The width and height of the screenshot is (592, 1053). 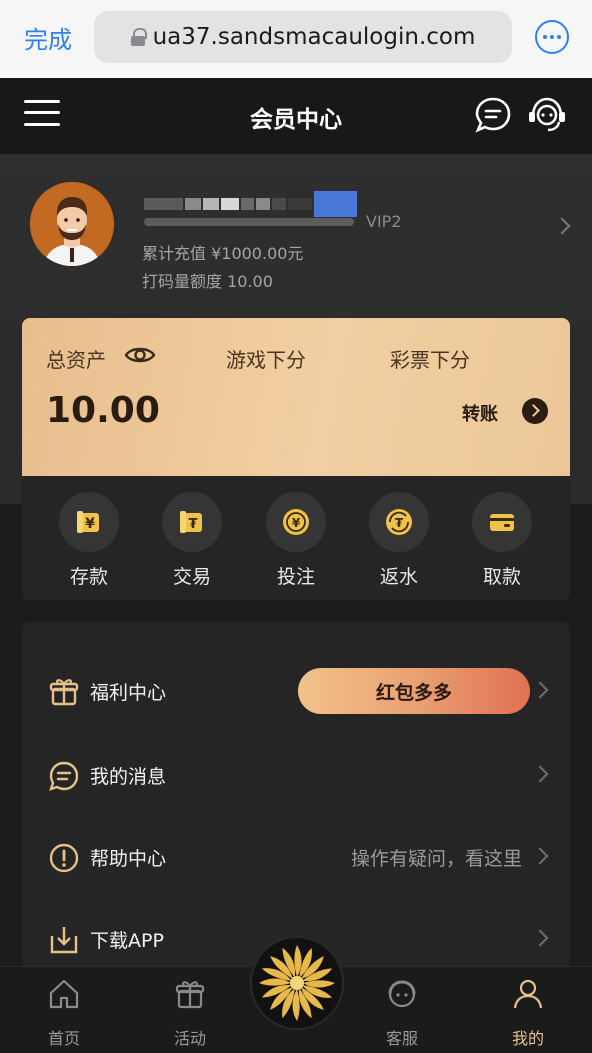 I want to click on lock-icon, so click(x=138, y=37).